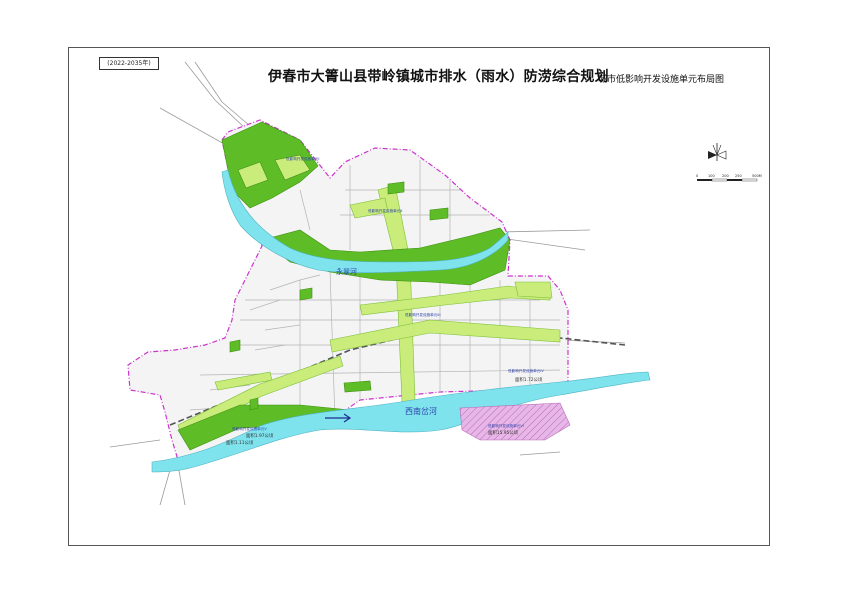 This screenshot has height=595, width=842. I want to click on scale-tick-2: 200, so click(725, 176).